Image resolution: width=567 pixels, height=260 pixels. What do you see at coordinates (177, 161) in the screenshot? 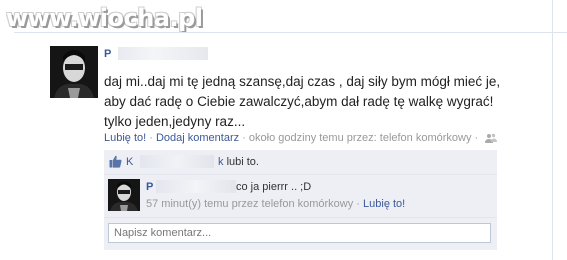
I see `liker-name-redaction` at bounding box center [177, 161].